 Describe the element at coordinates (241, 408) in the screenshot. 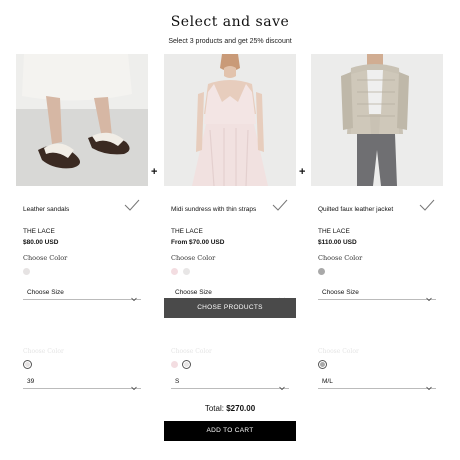

I see `total-value: $270.00` at that location.